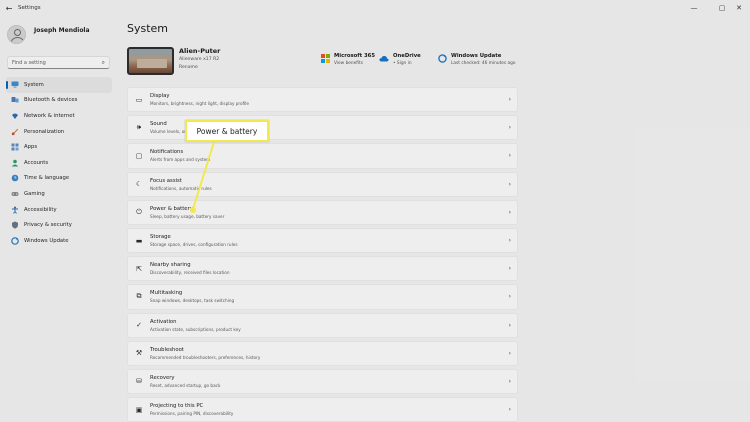  What do you see at coordinates (59, 116) in the screenshot?
I see `sidebar-item-network: Network & internet` at bounding box center [59, 116].